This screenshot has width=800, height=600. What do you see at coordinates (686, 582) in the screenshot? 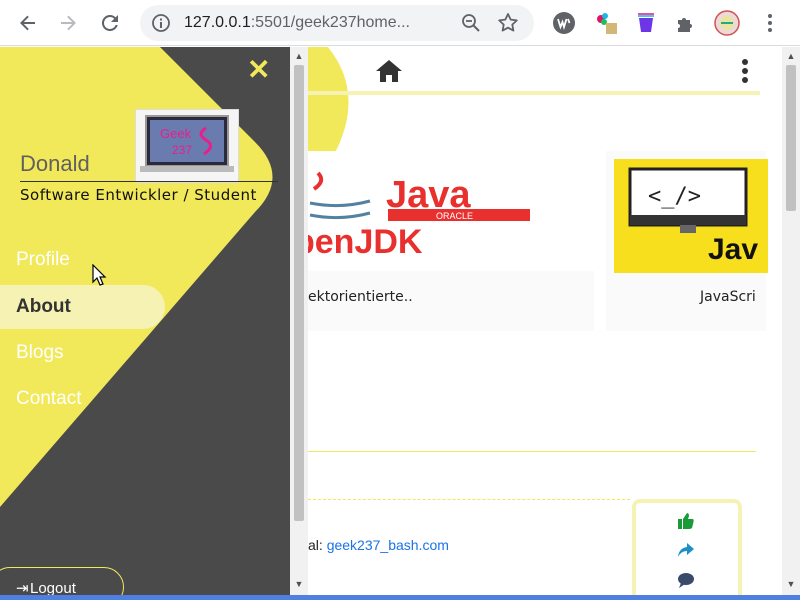
I see `comment-icon` at bounding box center [686, 582].